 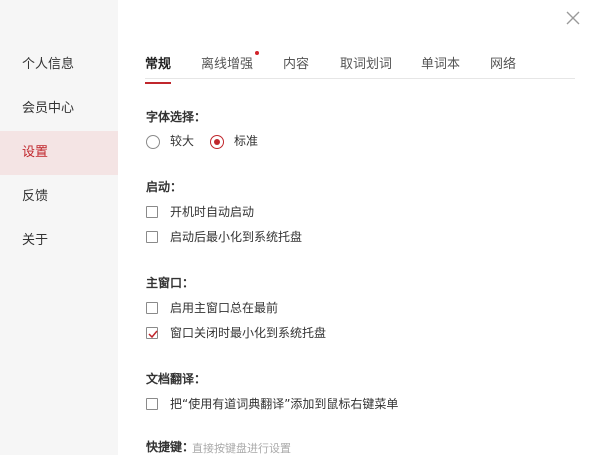 What do you see at coordinates (246, 141) in the screenshot?
I see `radio-standard-label: 标准` at bounding box center [246, 141].